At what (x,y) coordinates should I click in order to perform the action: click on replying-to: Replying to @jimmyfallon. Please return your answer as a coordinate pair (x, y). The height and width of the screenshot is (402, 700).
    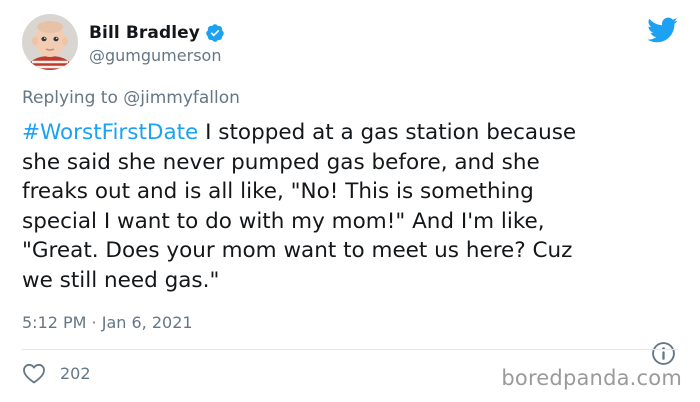
    Looking at the image, I should click on (131, 98).